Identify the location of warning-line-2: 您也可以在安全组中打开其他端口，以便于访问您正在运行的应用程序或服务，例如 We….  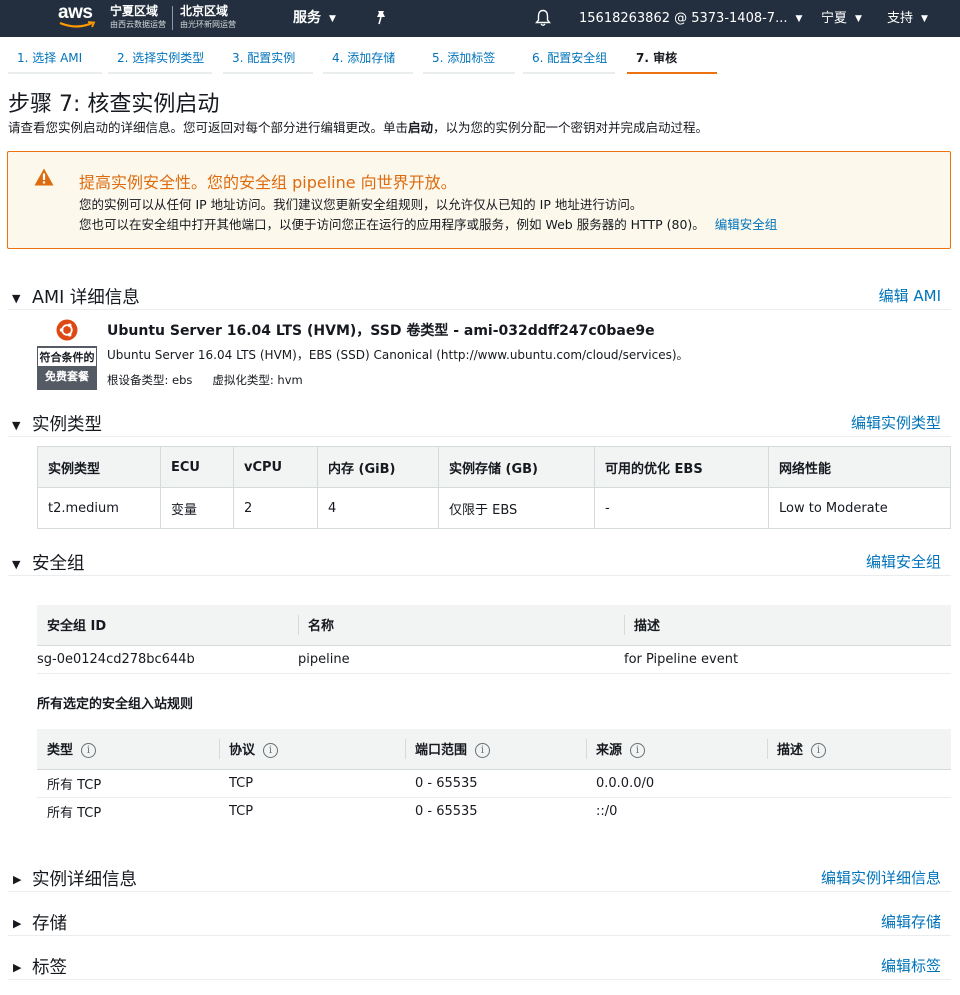
(428, 223).